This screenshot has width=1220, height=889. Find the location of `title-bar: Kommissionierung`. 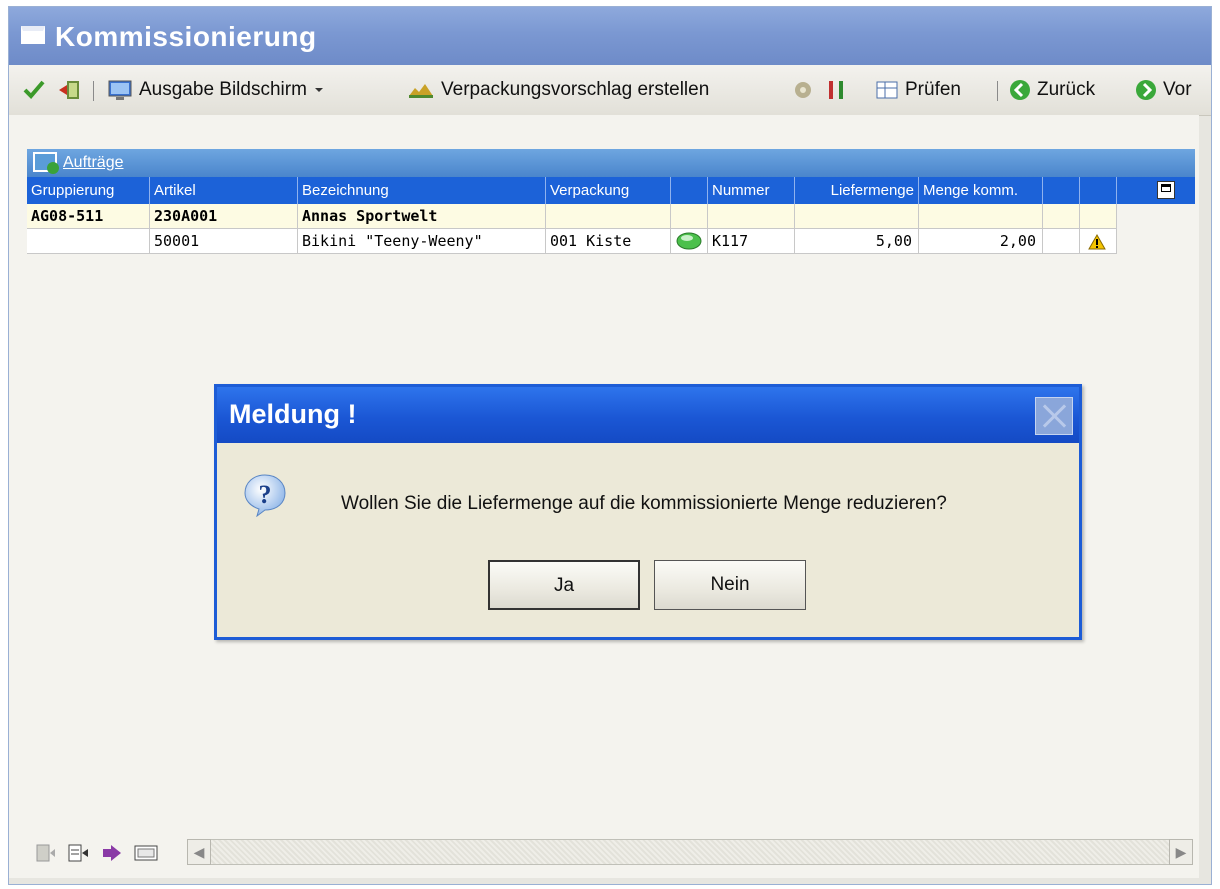

title-bar: Kommissionierung is located at coordinates (610, 36).